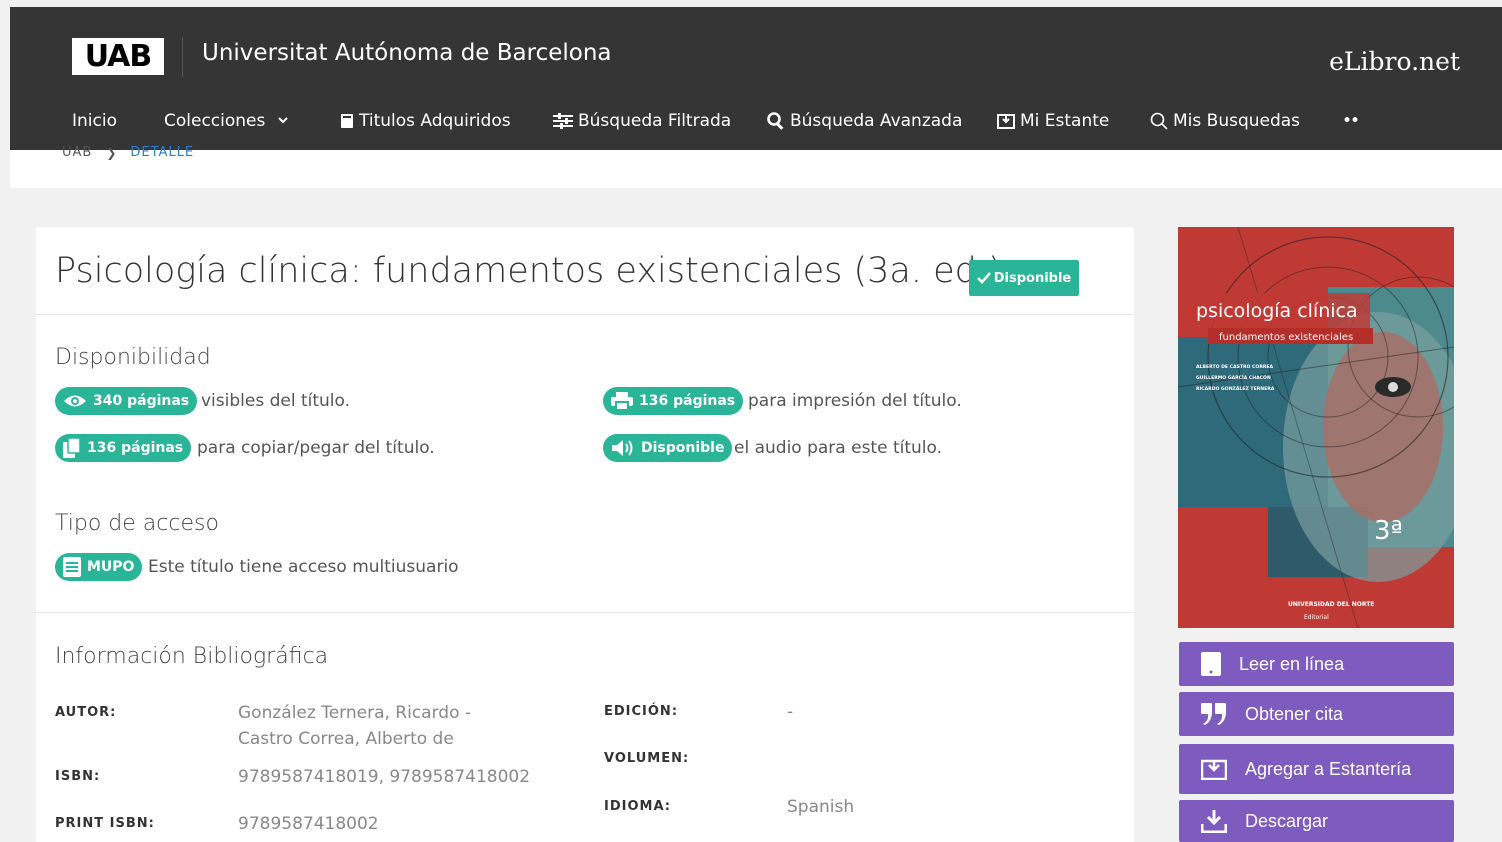 The width and height of the screenshot is (1502, 842). Describe the element at coordinates (1394, 61) in the screenshot. I see `elibro-brand: eLibro.net` at that location.